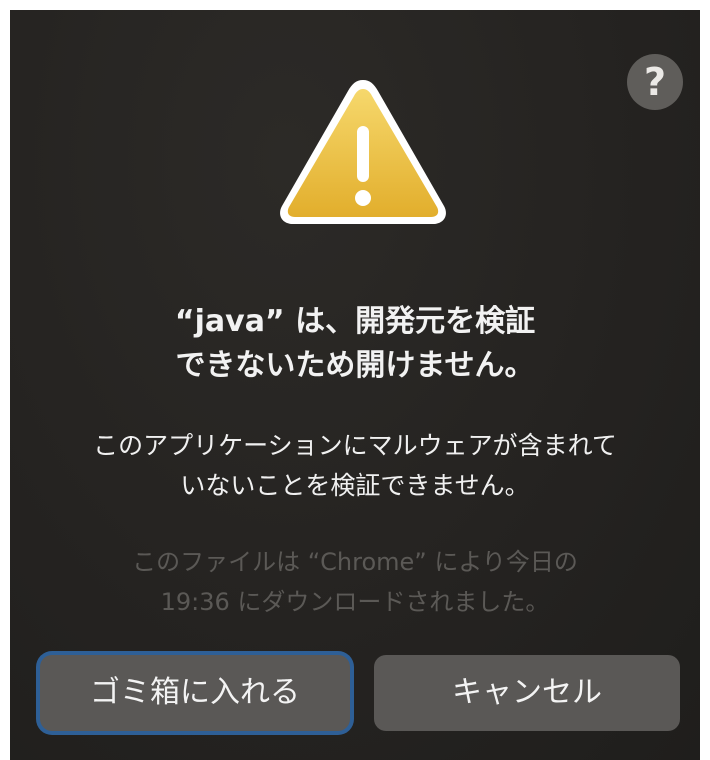 Image resolution: width=710 pixels, height=760 pixels. I want to click on help-button: ?, so click(655, 82).